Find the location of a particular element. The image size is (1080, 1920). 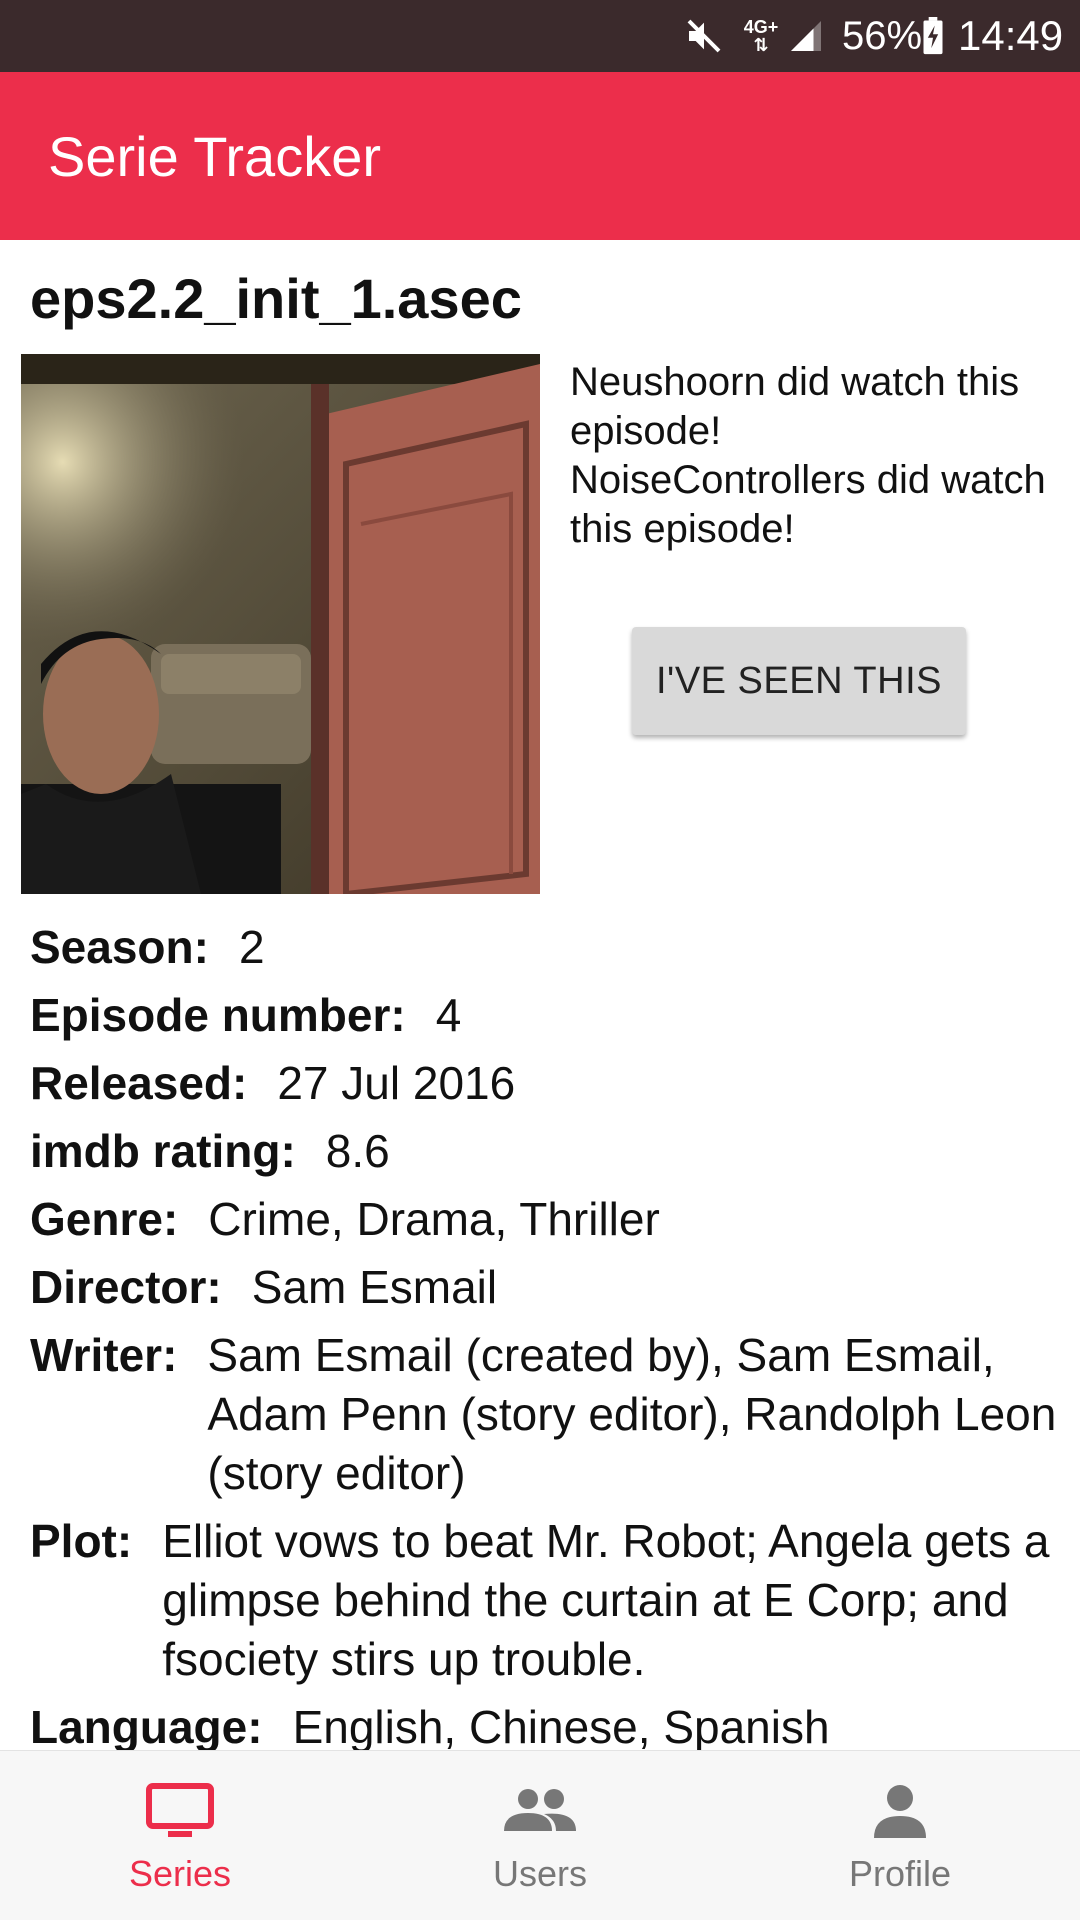

seen-this-button: I'VE SEEN THIS is located at coordinates (799, 681).